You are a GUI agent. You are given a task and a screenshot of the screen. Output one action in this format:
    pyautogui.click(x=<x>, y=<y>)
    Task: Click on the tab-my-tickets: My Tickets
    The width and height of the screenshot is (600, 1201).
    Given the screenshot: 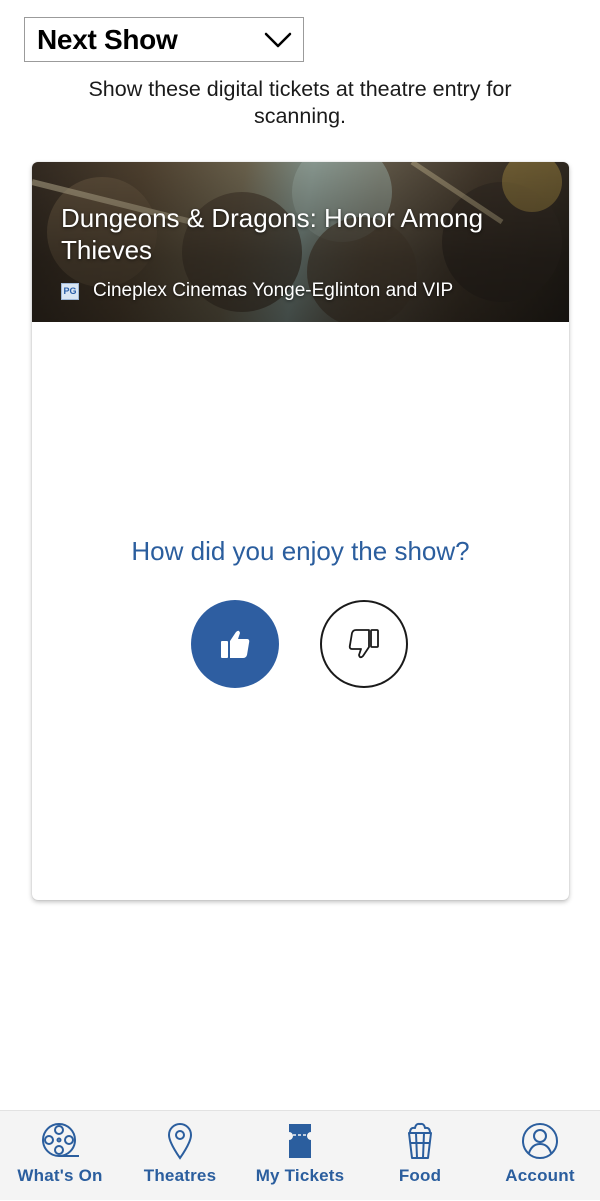 What is the action you would take?
    pyautogui.click(x=300, y=1156)
    